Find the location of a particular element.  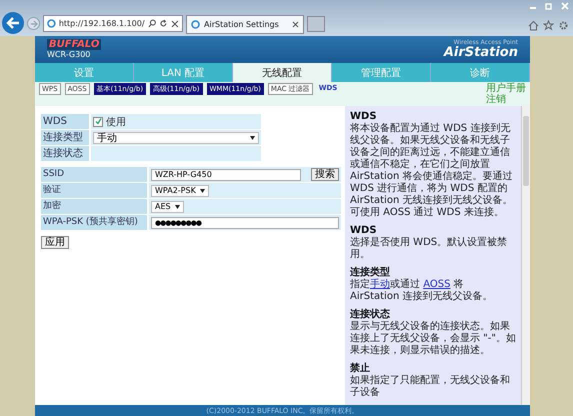

back-button is located at coordinates (13, 23).